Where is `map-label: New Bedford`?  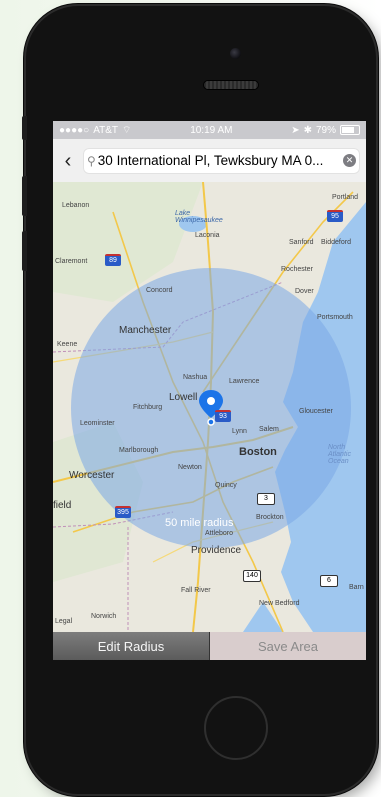
map-label: New Bedford is located at coordinates (279, 603).